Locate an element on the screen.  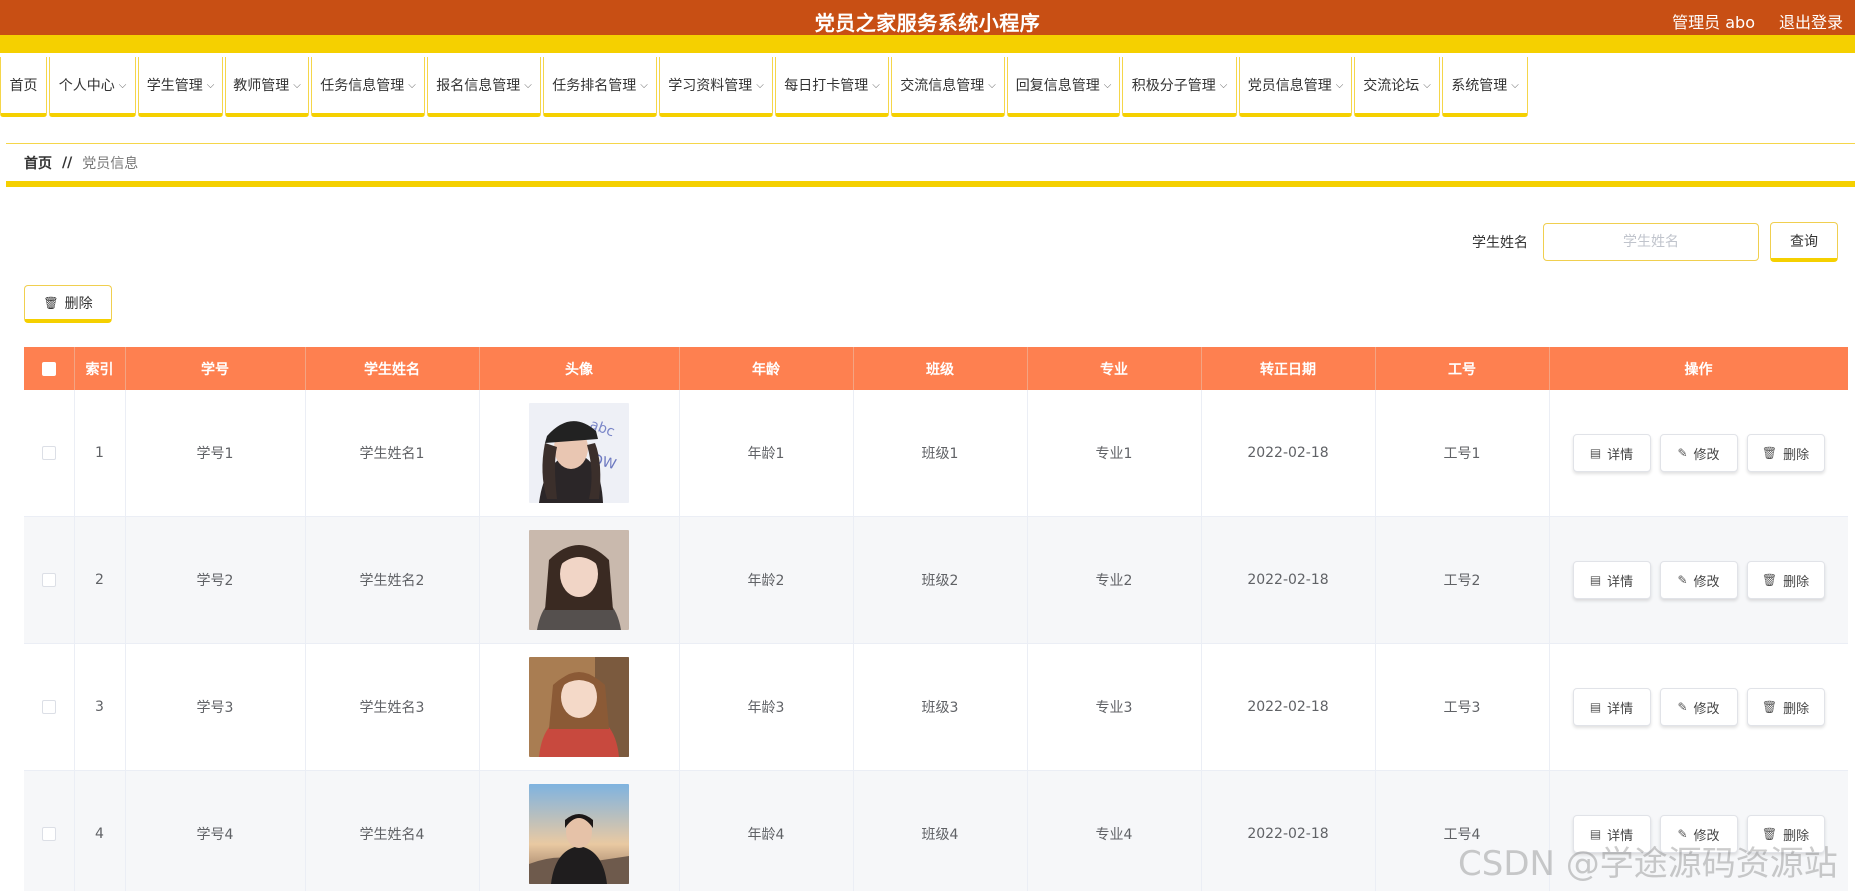
cell-name: 学生姓名4 is located at coordinates (392, 830).